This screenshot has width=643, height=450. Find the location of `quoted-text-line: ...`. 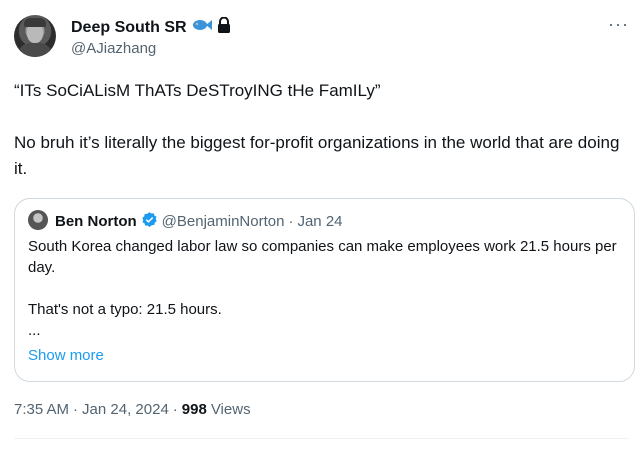

quoted-text-line: ... is located at coordinates (34, 330).